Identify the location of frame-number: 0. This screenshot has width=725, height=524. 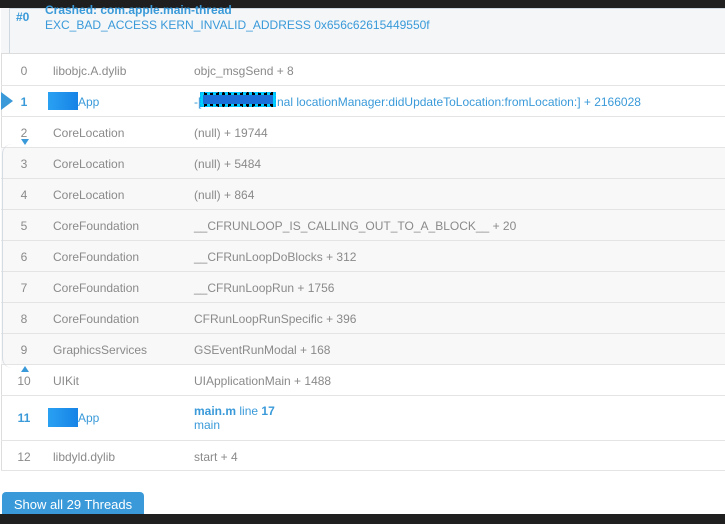
(24, 71).